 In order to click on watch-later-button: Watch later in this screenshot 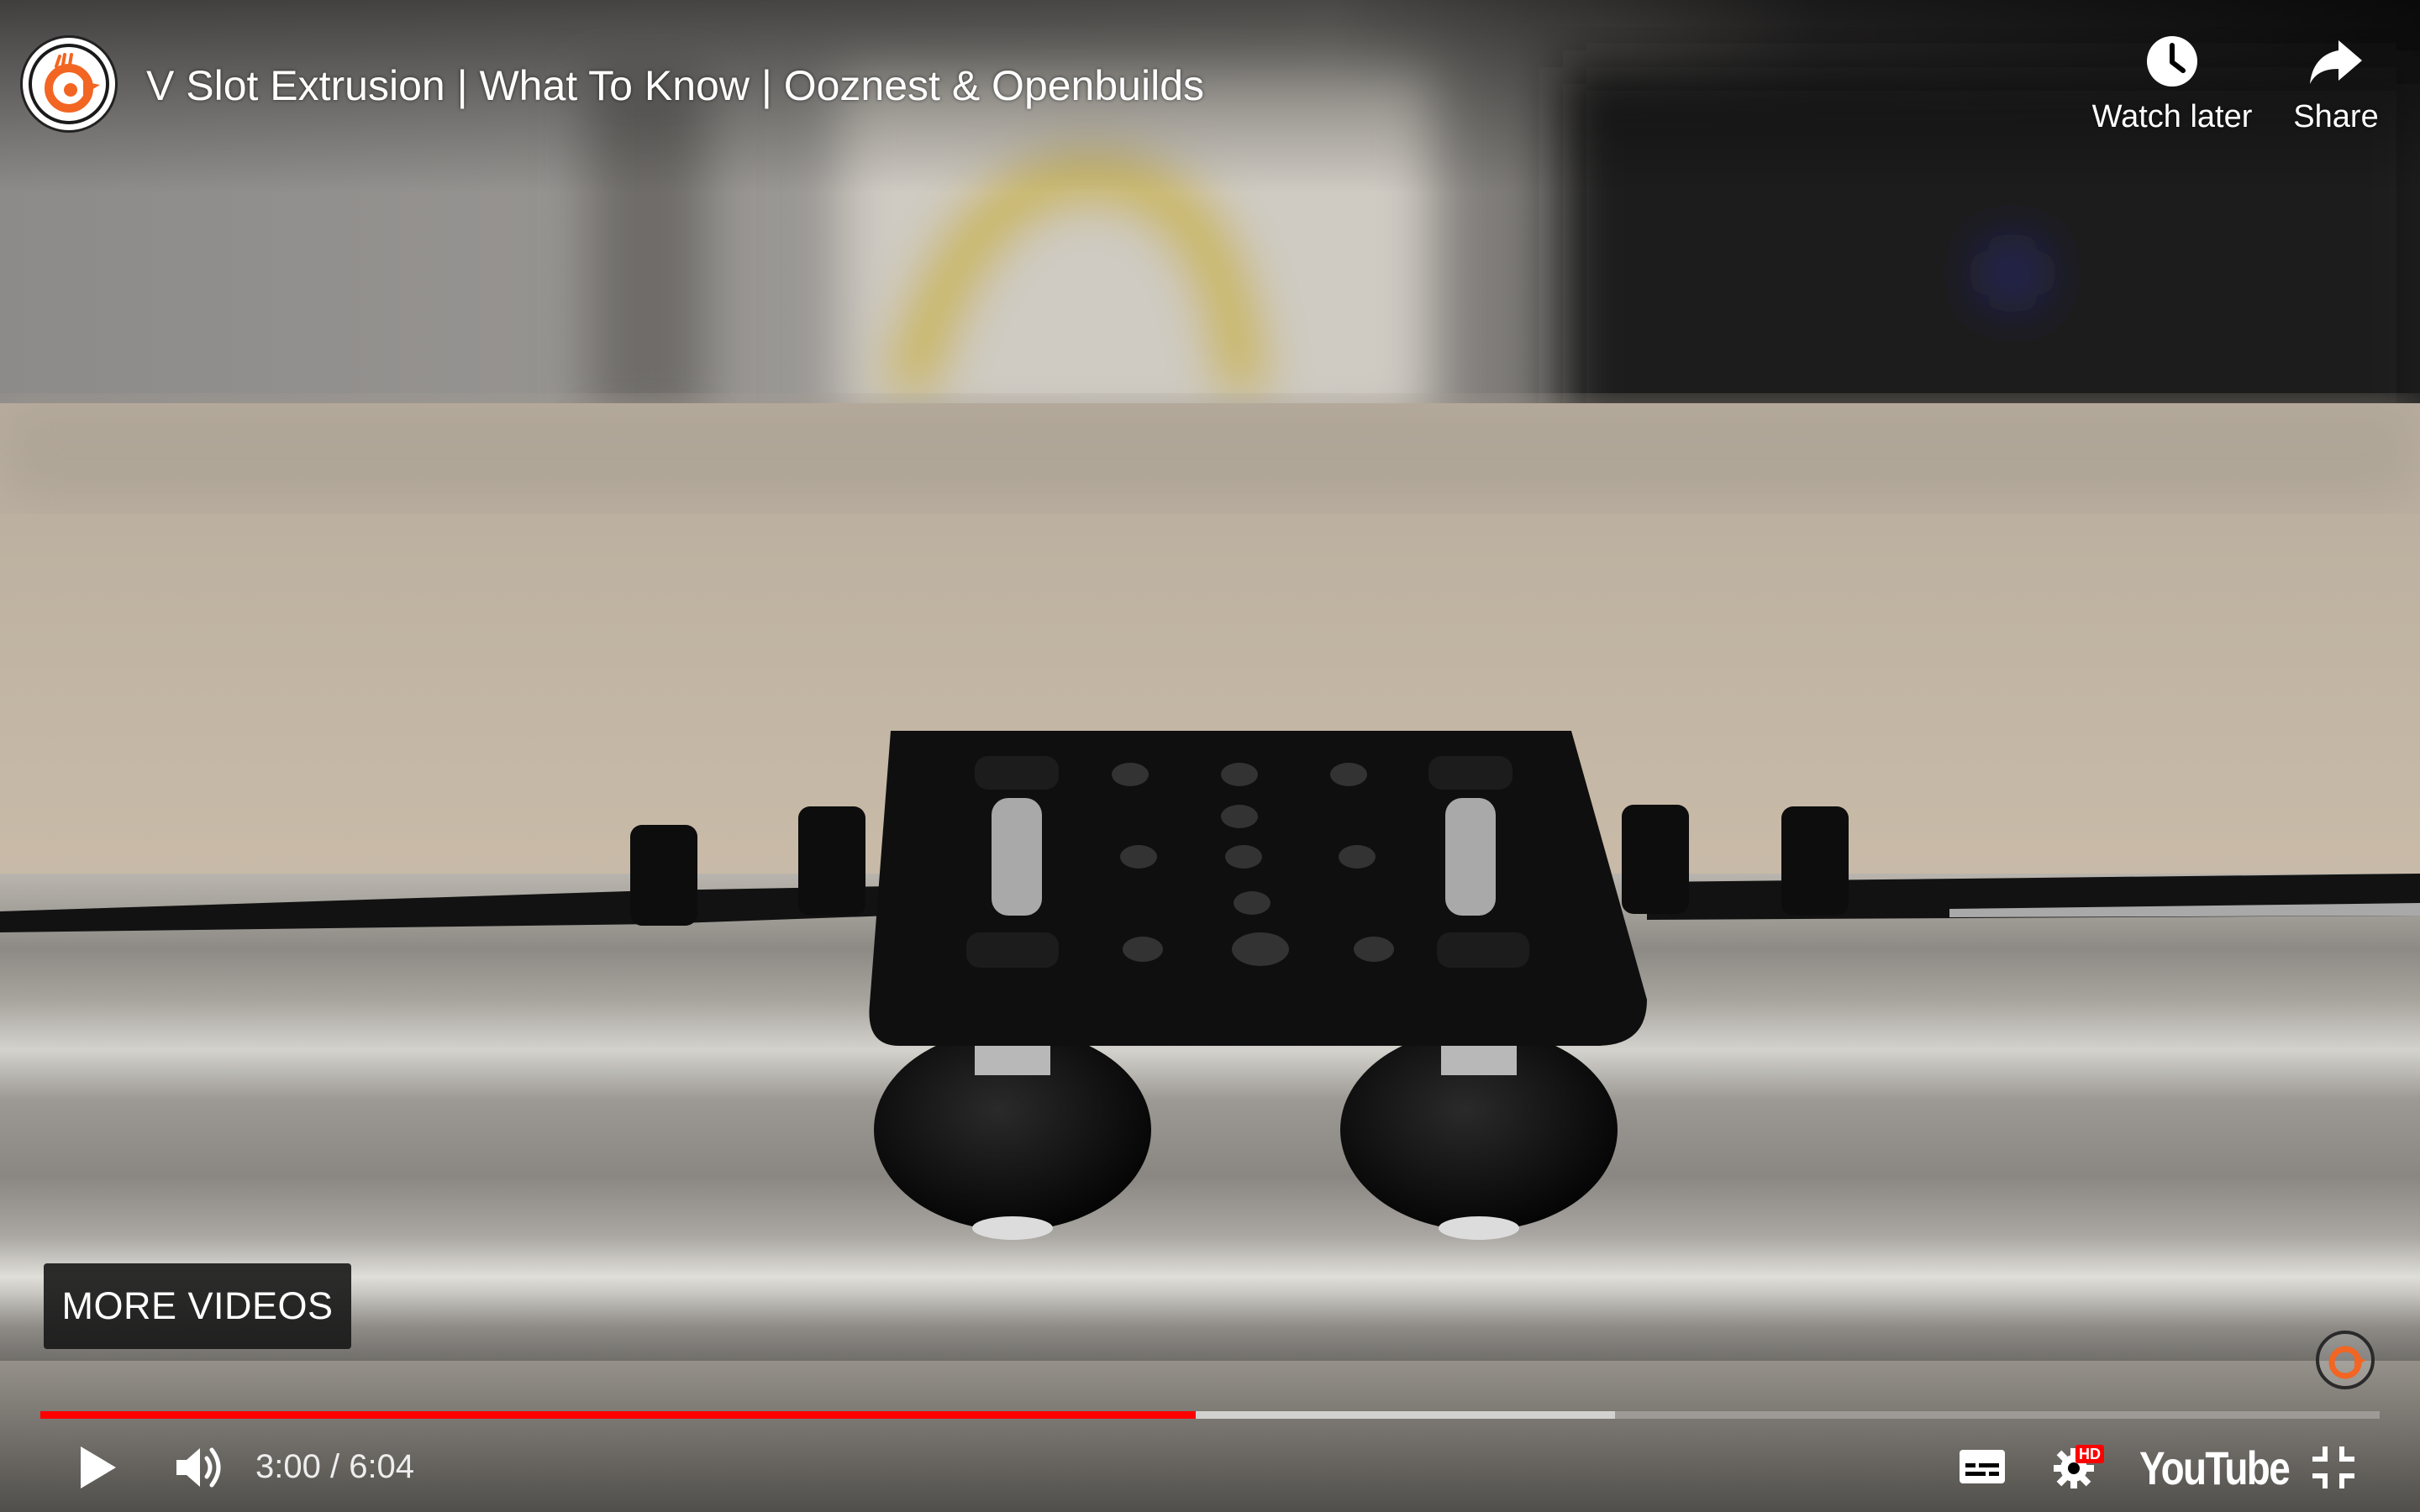, I will do `click(2172, 84)`.